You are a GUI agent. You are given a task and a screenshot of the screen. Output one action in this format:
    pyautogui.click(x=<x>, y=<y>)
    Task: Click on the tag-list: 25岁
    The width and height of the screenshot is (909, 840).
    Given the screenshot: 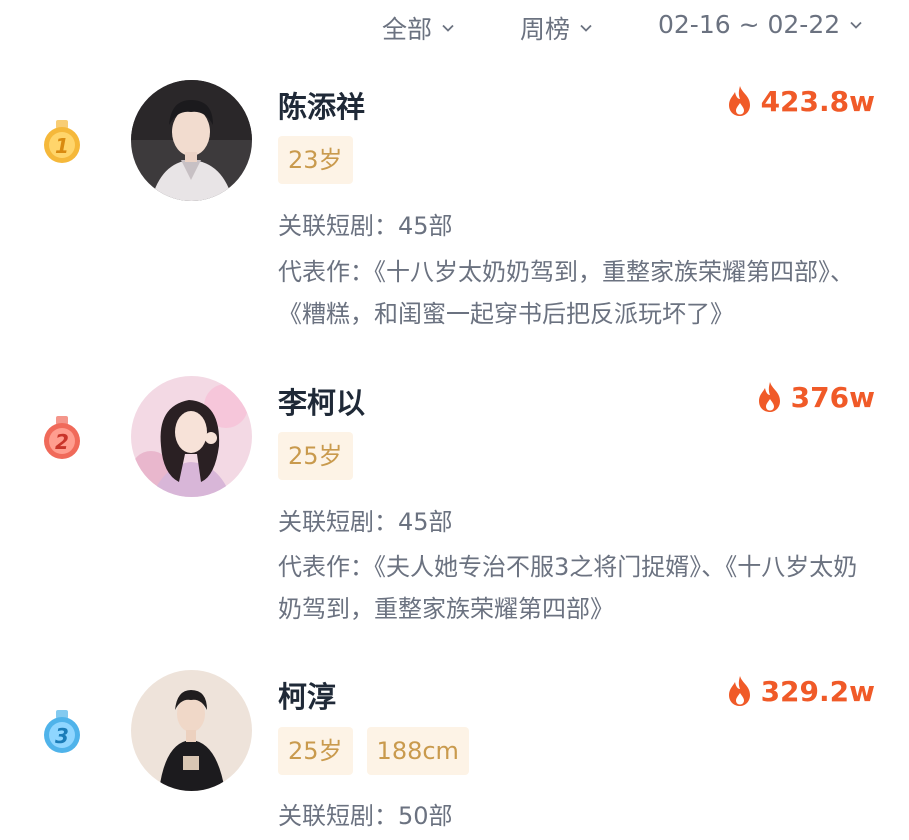 What is the action you would take?
    pyautogui.click(x=315, y=456)
    